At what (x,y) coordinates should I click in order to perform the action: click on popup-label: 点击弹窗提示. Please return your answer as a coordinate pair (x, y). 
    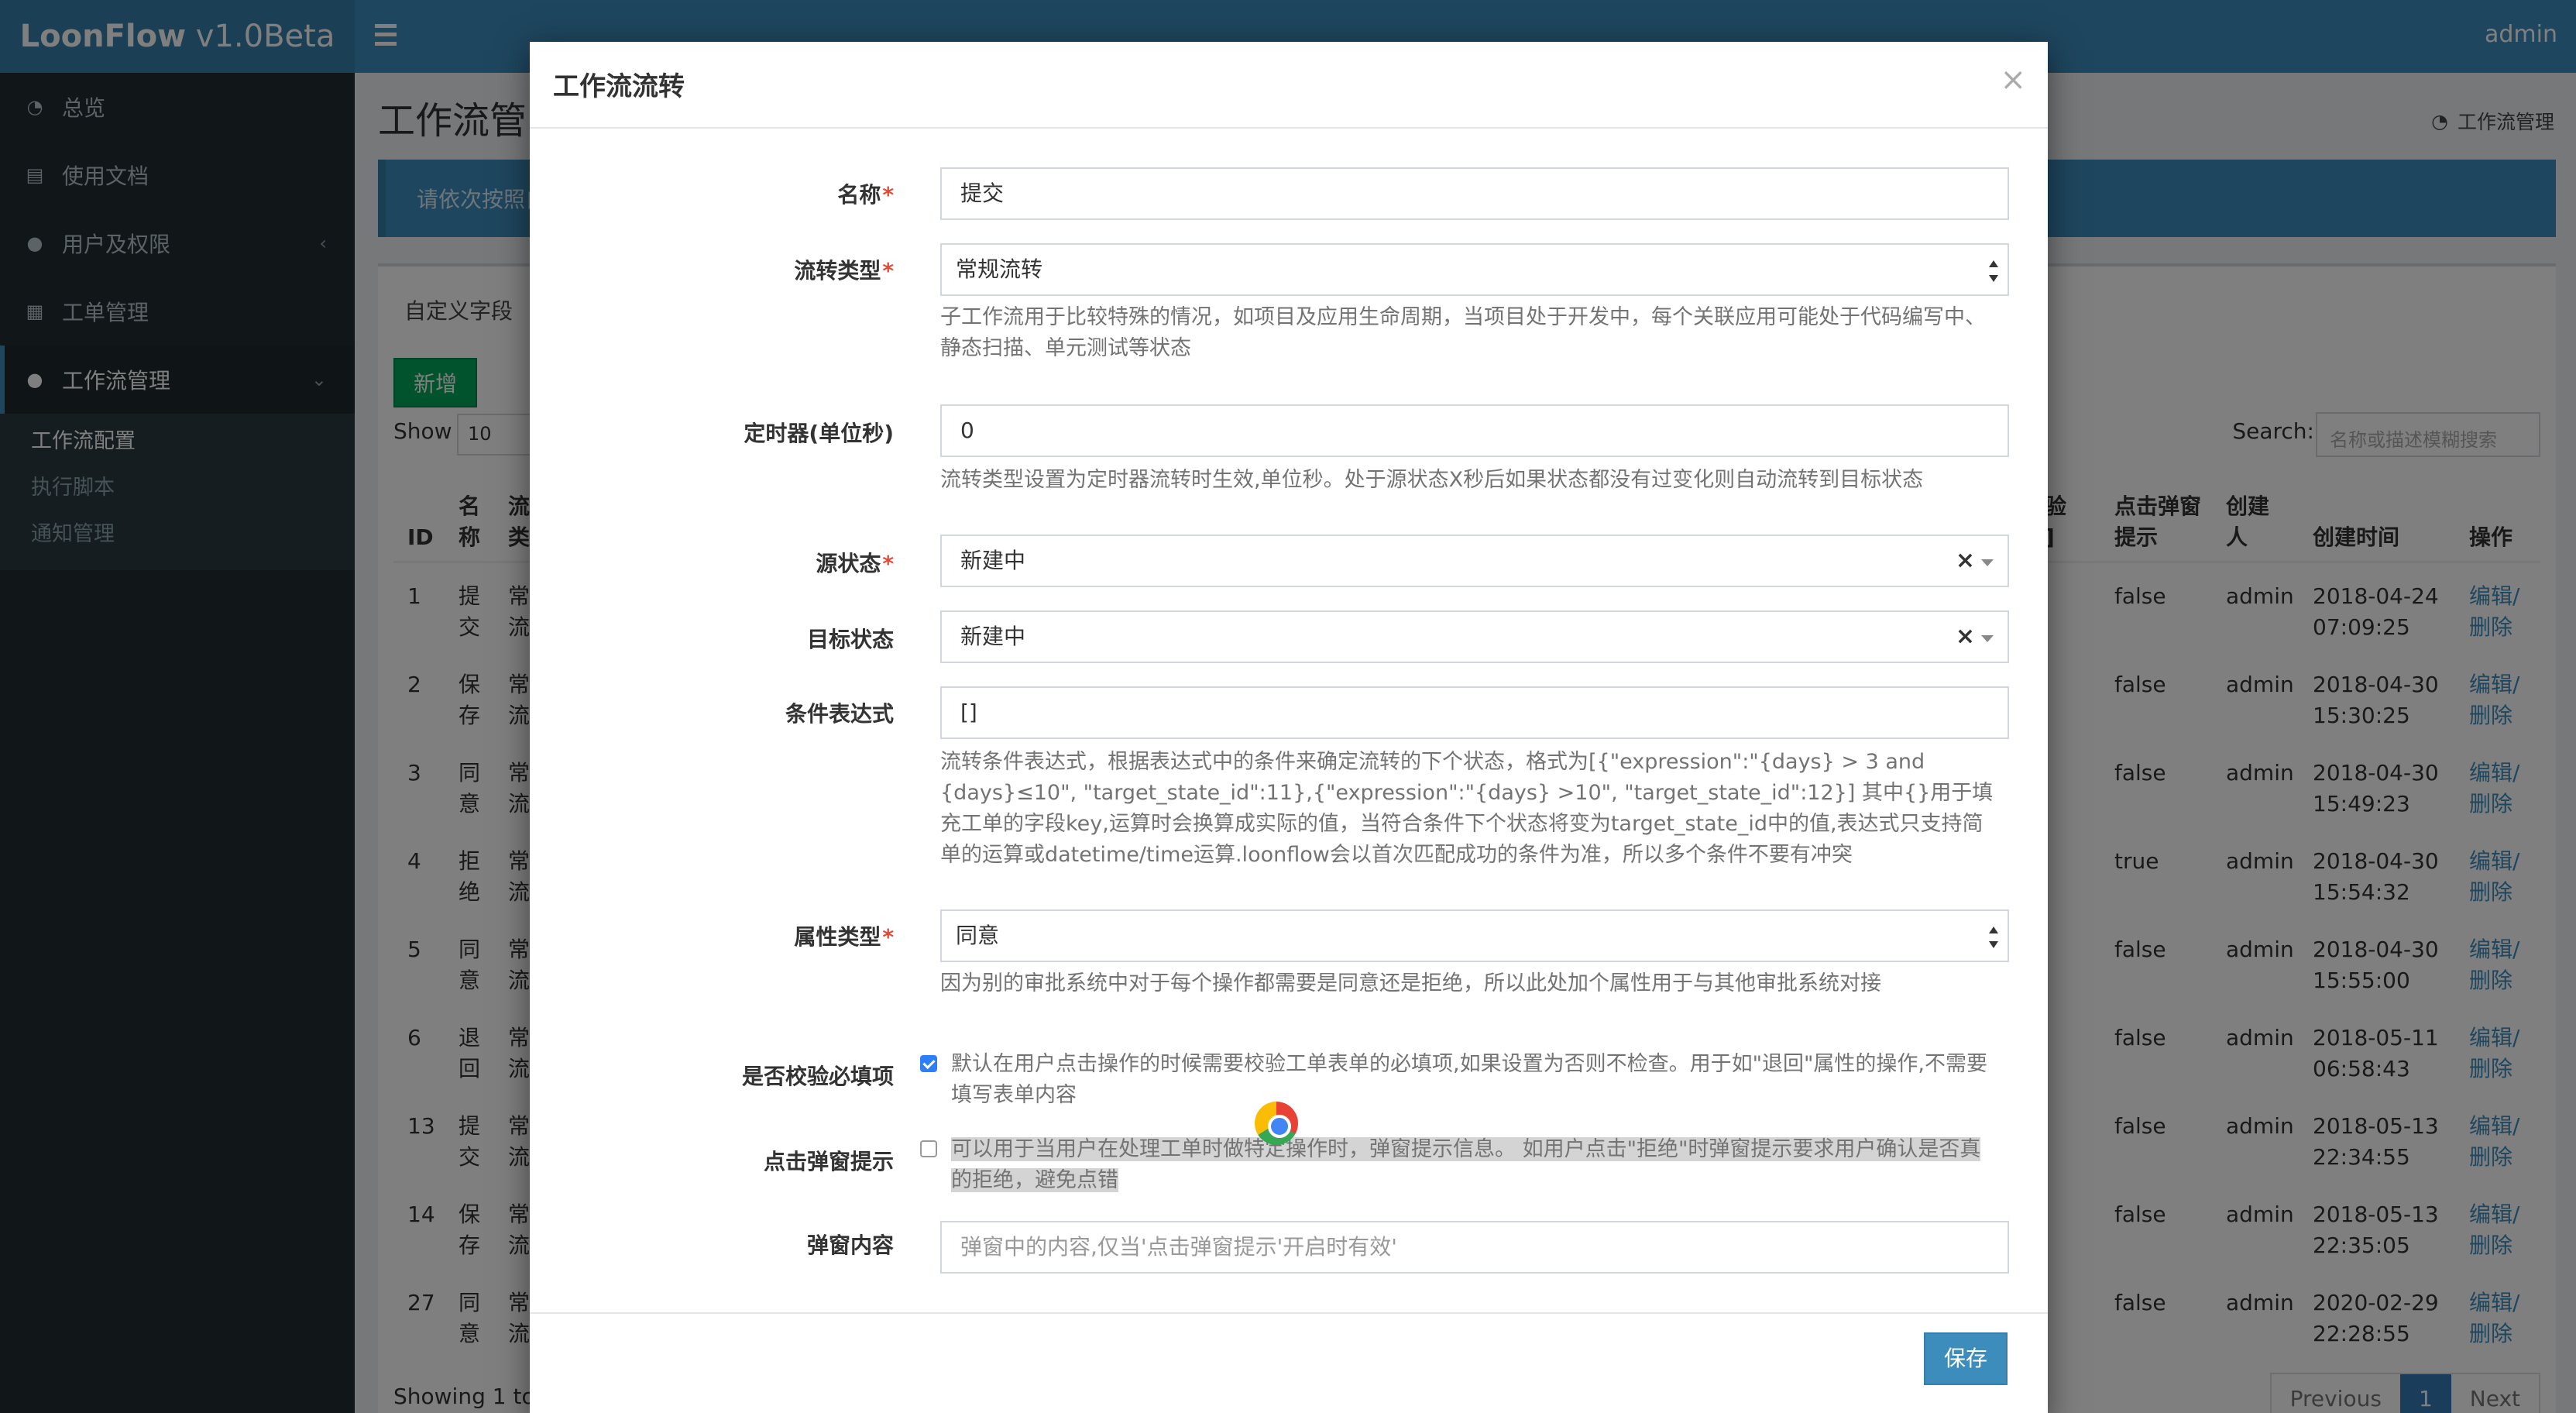
    Looking at the image, I should click on (828, 1161).